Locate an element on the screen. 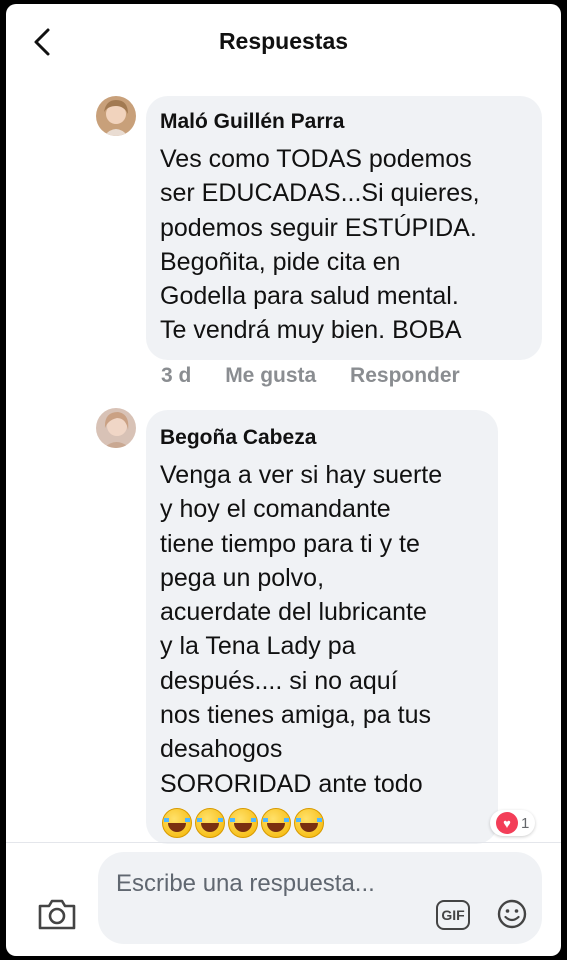 This screenshot has height=960, width=567. header: Respuestas is located at coordinates (283, 42).